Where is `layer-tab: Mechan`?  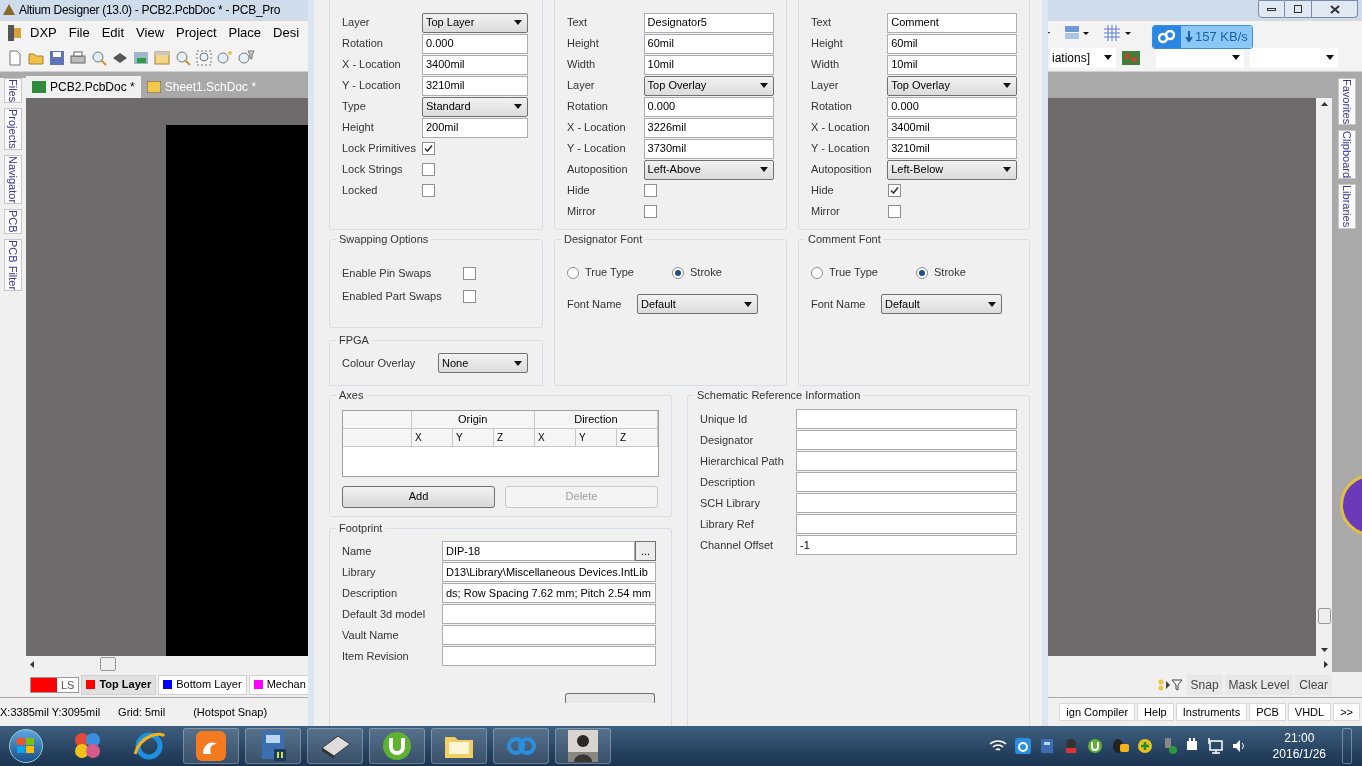
layer-tab: Mechan is located at coordinates (279, 684).